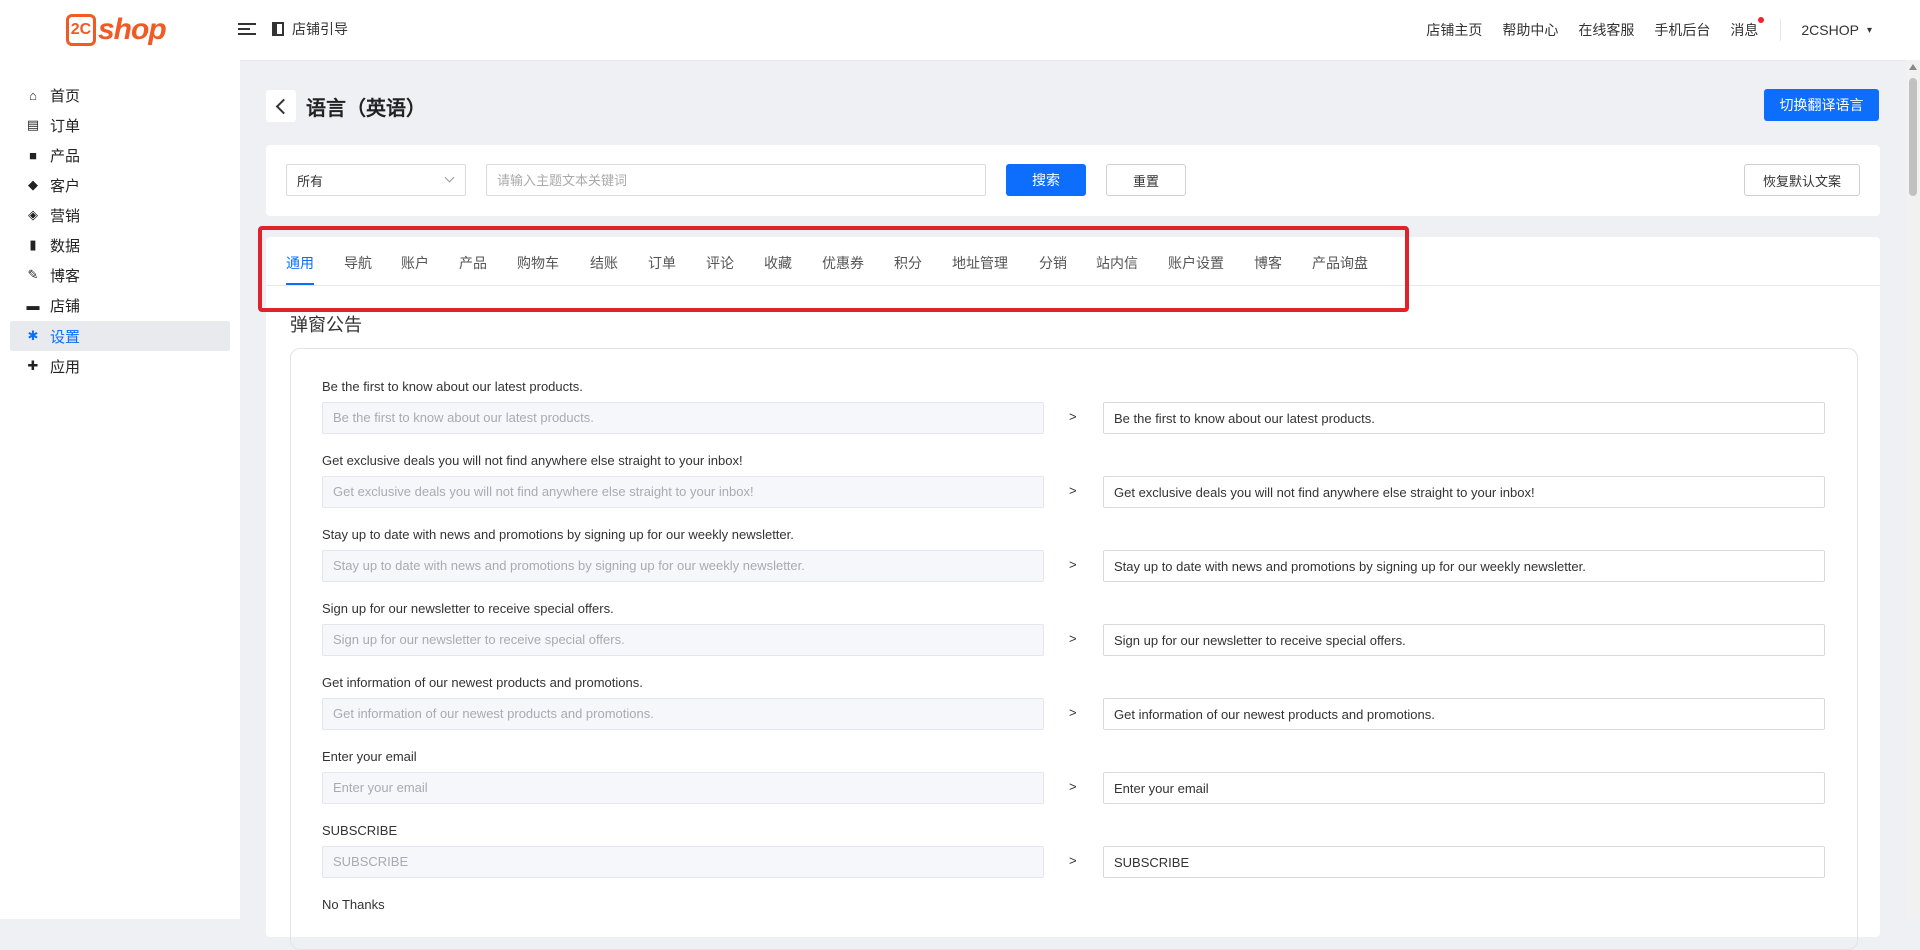 This screenshot has width=1920, height=950. What do you see at coordinates (720, 269) in the screenshot?
I see `tab-reviews: 评论` at bounding box center [720, 269].